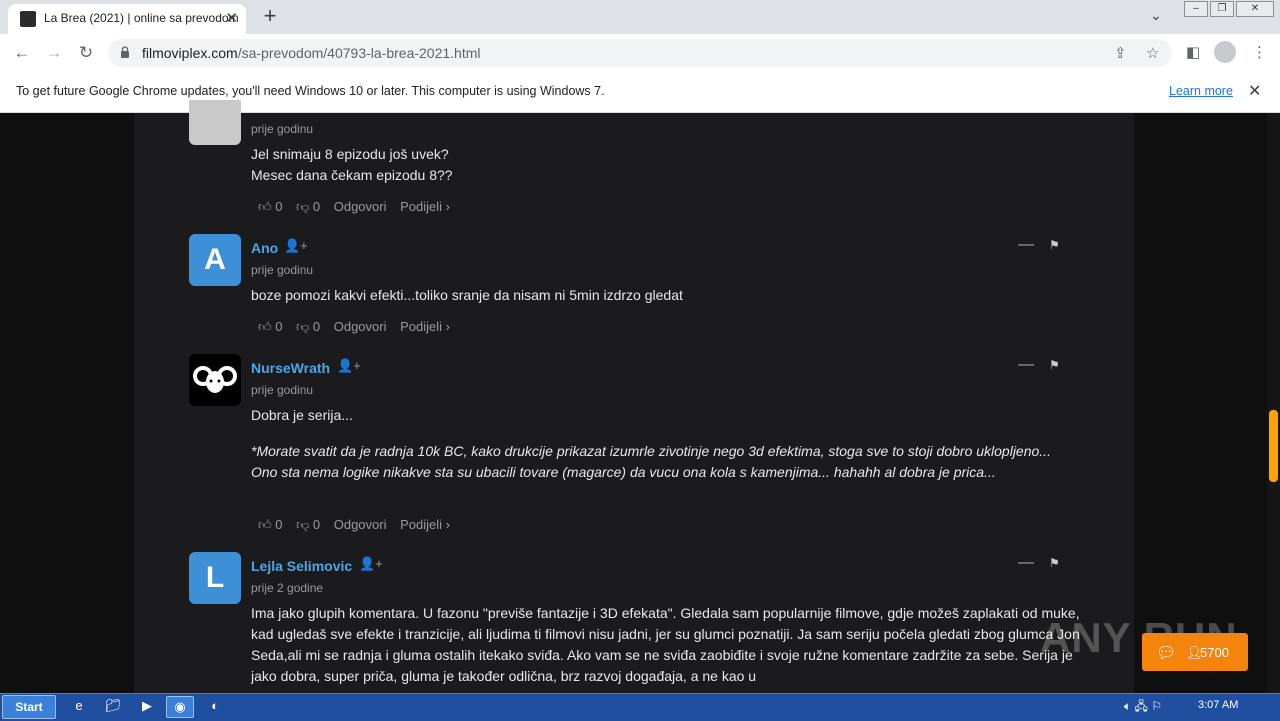  What do you see at coordinates (359, 53) in the screenshot?
I see `url-path: /sa-prevodom/40793-la-brea-2021.html` at bounding box center [359, 53].